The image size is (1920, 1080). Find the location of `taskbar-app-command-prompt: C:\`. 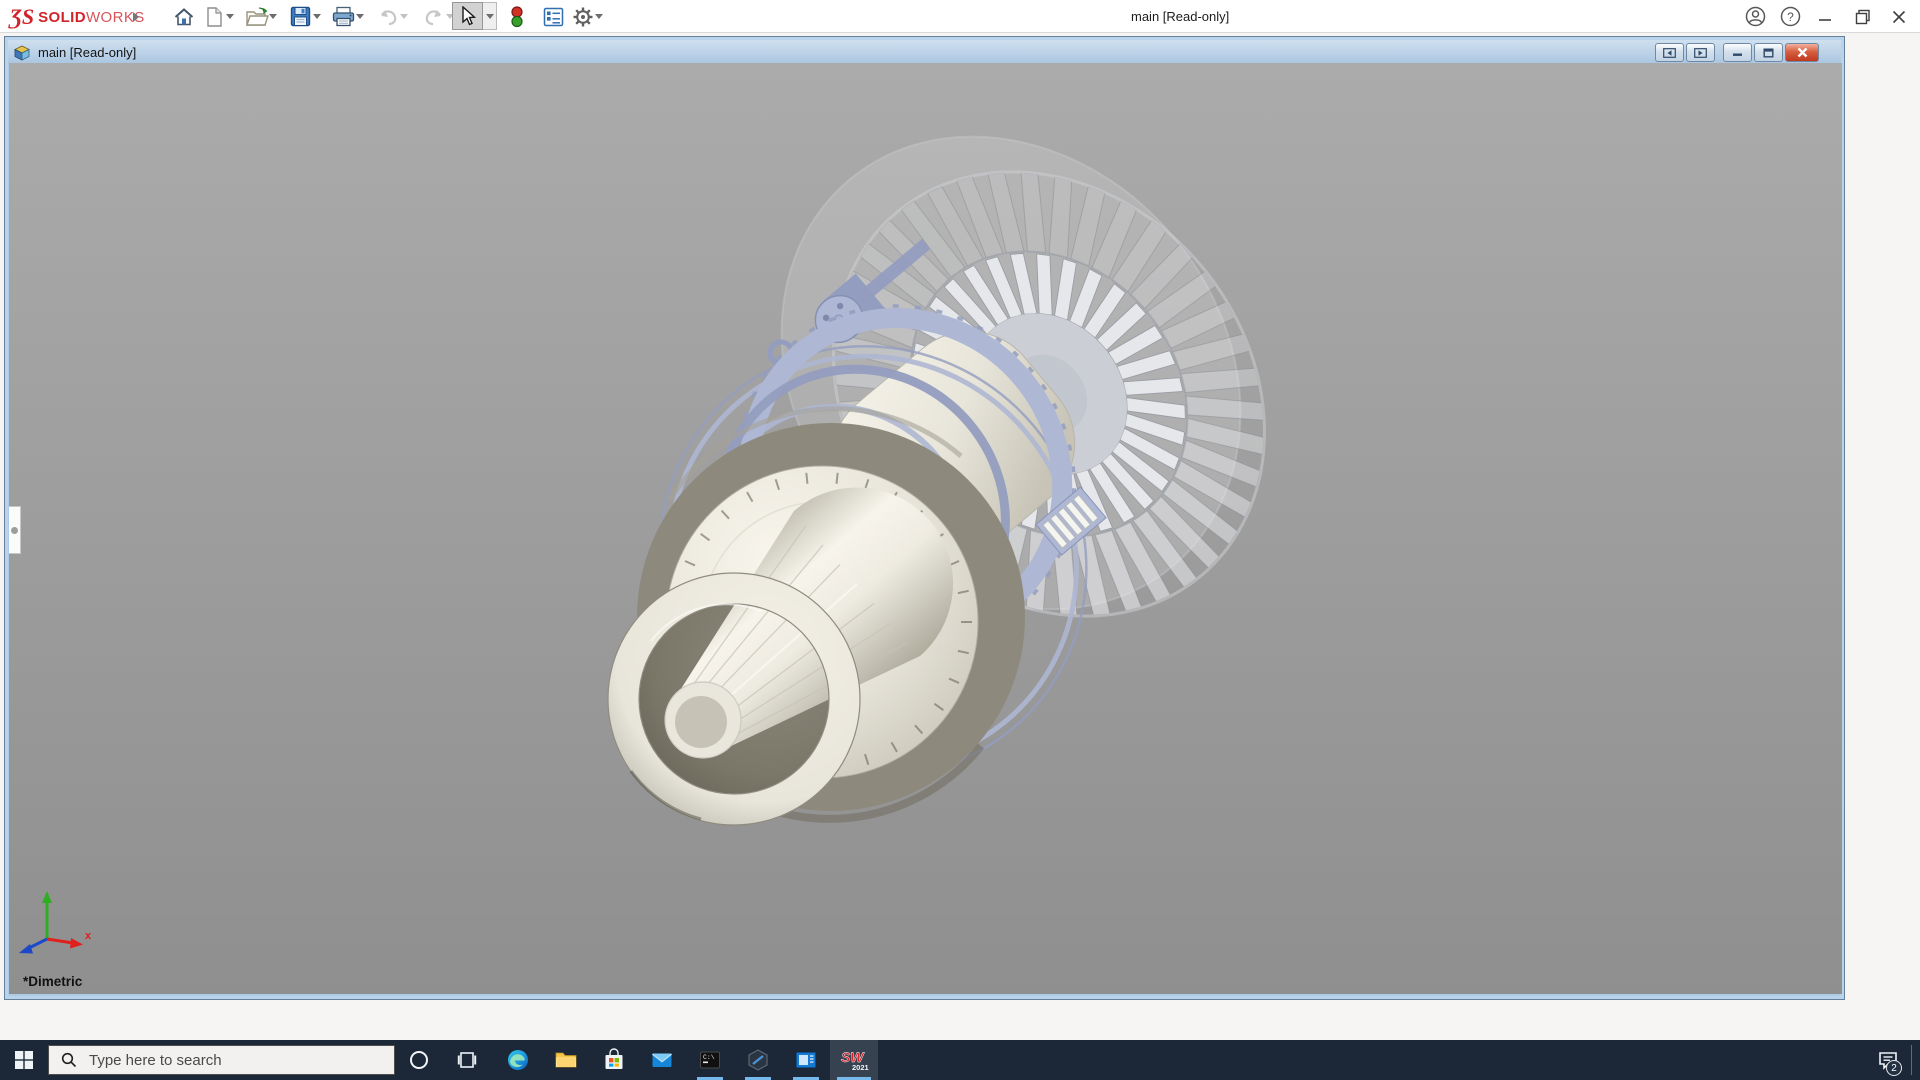

taskbar-app-command-prompt: C:\ is located at coordinates (710, 1060).